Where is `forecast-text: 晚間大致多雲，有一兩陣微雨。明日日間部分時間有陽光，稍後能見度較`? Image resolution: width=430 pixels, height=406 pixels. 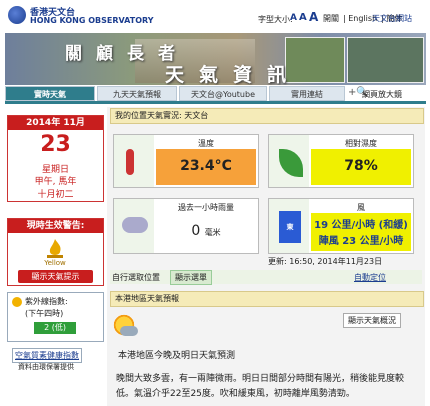 forecast-text: 晚間大致多雲，有一兩陣微雨。明日日間部分時間有陽光，稍後能見度較 is located at coordinates (260, 379).